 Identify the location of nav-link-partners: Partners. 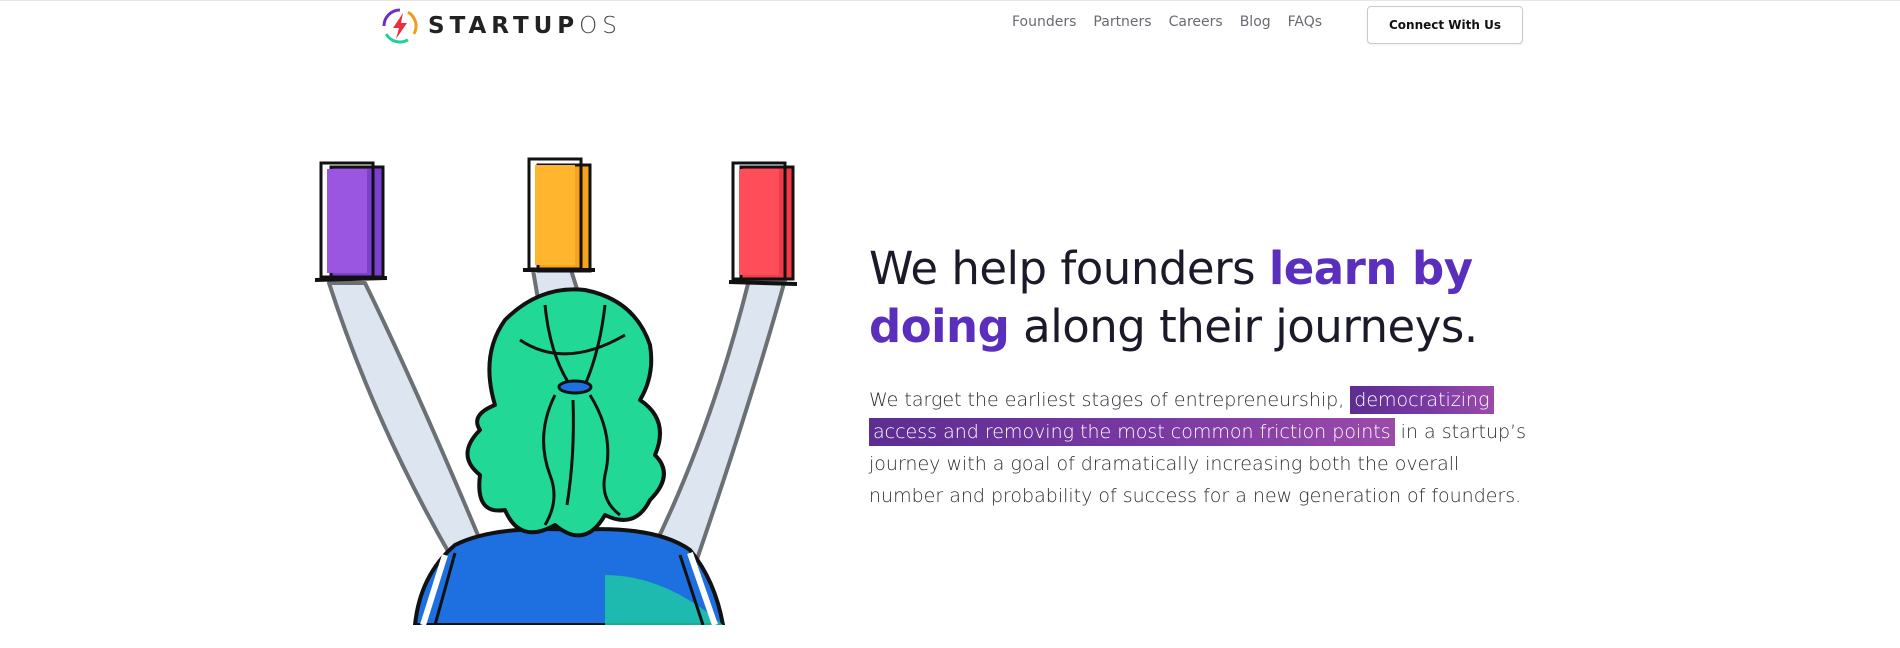
(1122, 24).